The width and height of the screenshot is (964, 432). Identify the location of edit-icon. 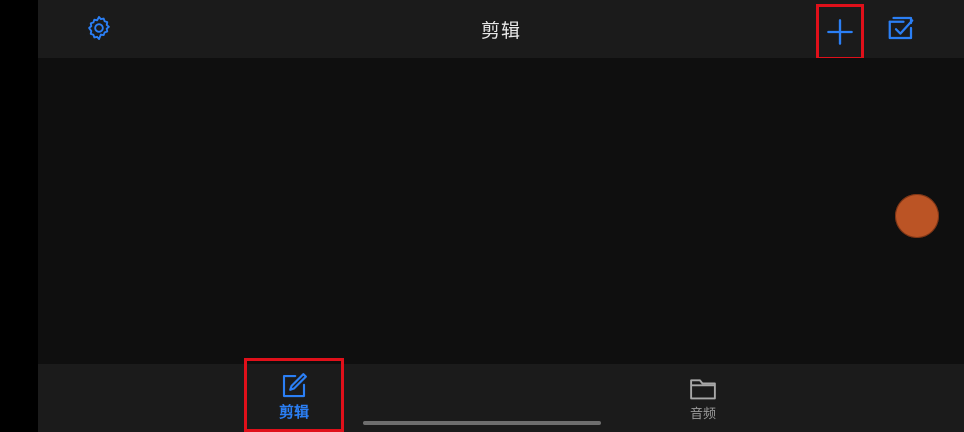
(294, 385).